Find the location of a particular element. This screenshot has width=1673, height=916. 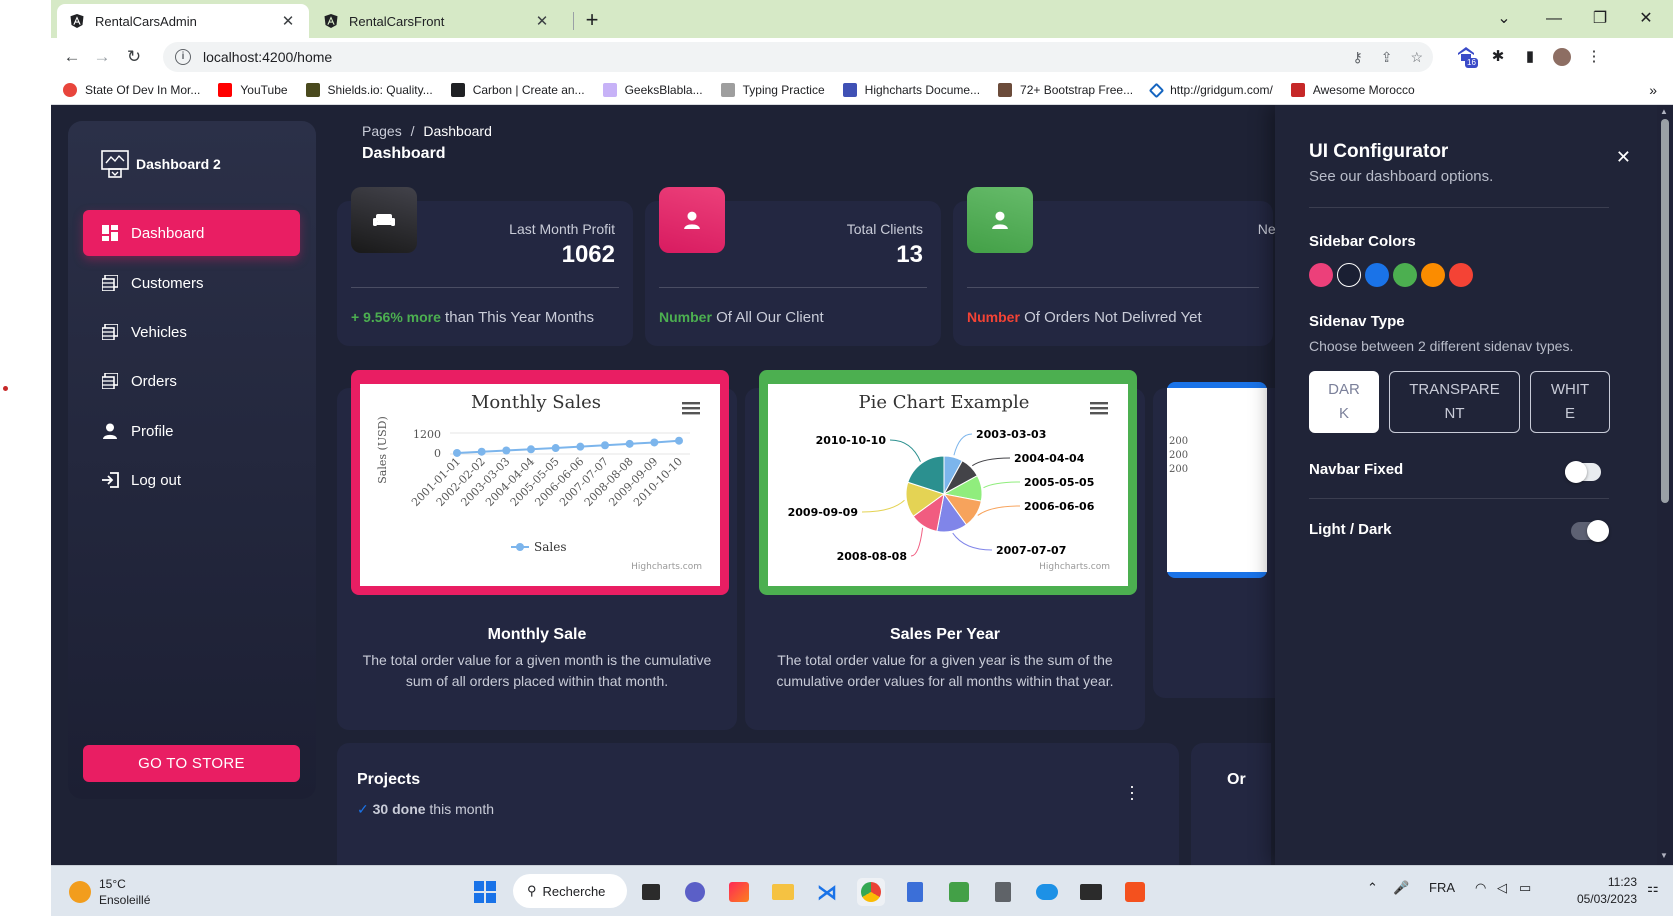

bookmarks-overflow-icon: » is located at coordinates (1653, 90).